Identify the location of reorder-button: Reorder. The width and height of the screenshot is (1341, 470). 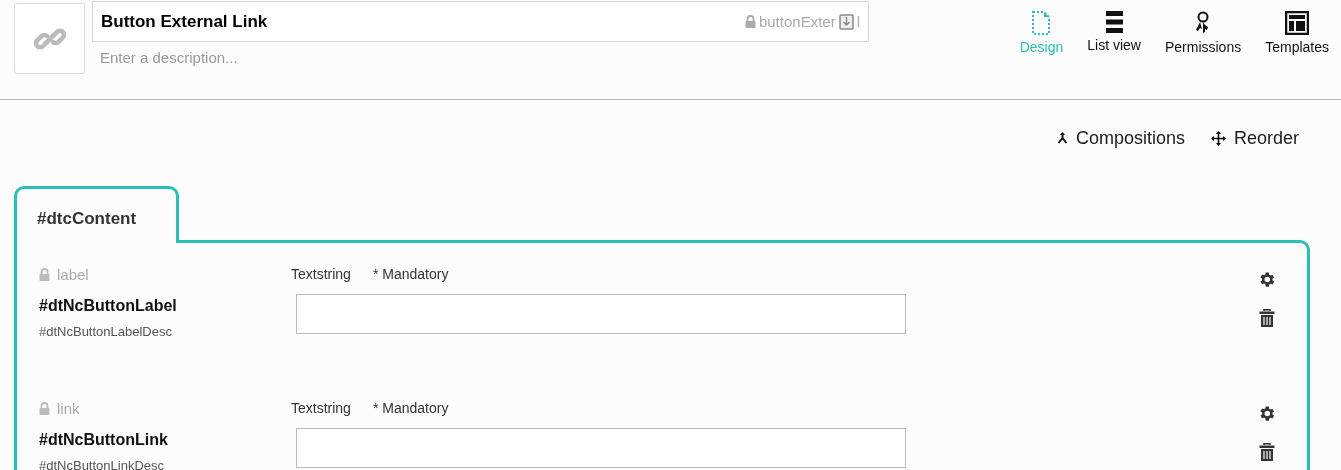
(1254, 138).